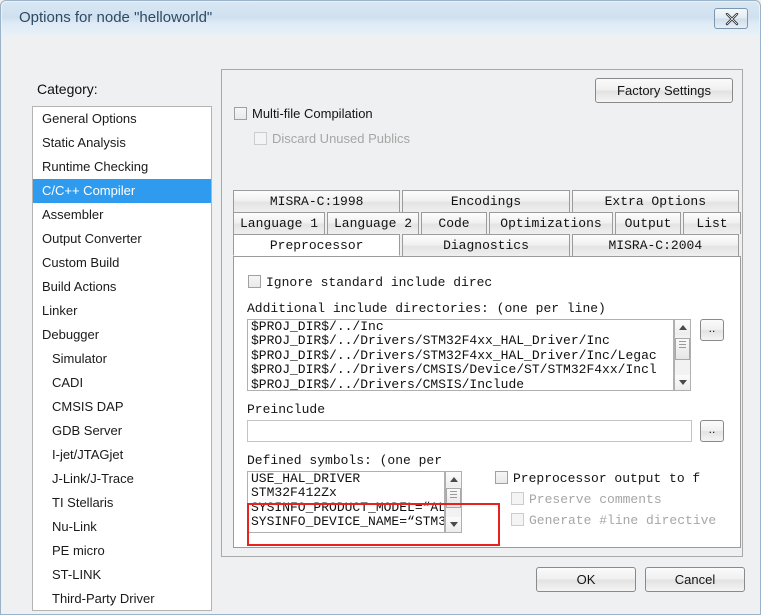 Image resolution: width=761 pixels, height=615 pixels. What do you see at coordinates (312, 113) in the screenshot?
I see `multi-file-compilation-label: Multi-file Compilation` at bounding box center [312, 113].